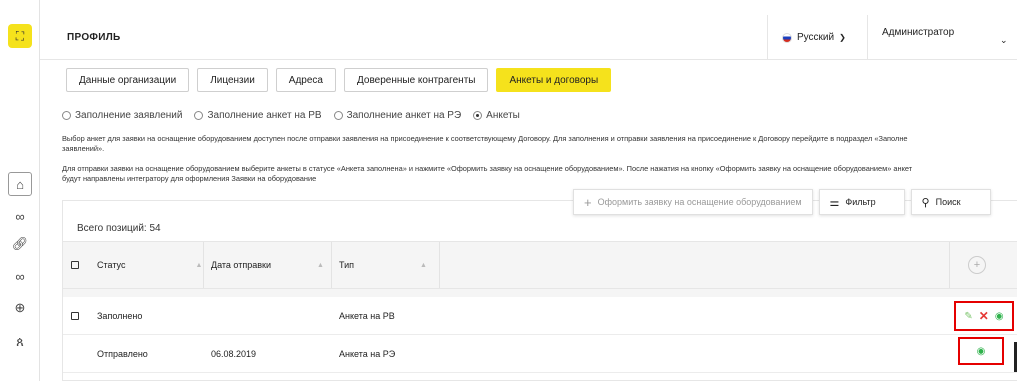  Describe the element at coordinates (968, 316) in the screenshot. I see `edit-icon: ✎` at that location.